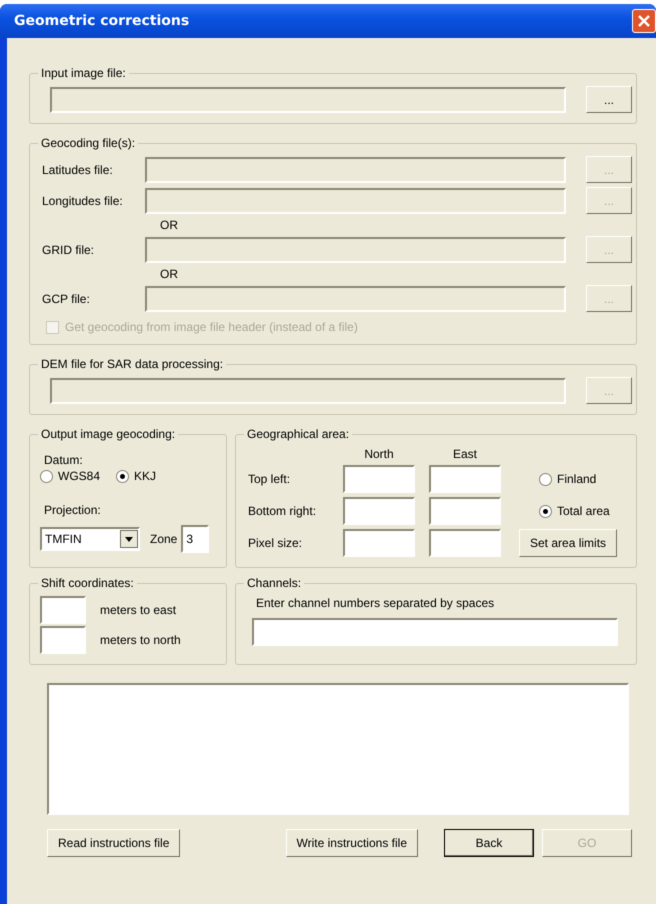  Describe the element at coordinates (576, 479) in the screenshot. I see `radio-label: Finland` at that location.